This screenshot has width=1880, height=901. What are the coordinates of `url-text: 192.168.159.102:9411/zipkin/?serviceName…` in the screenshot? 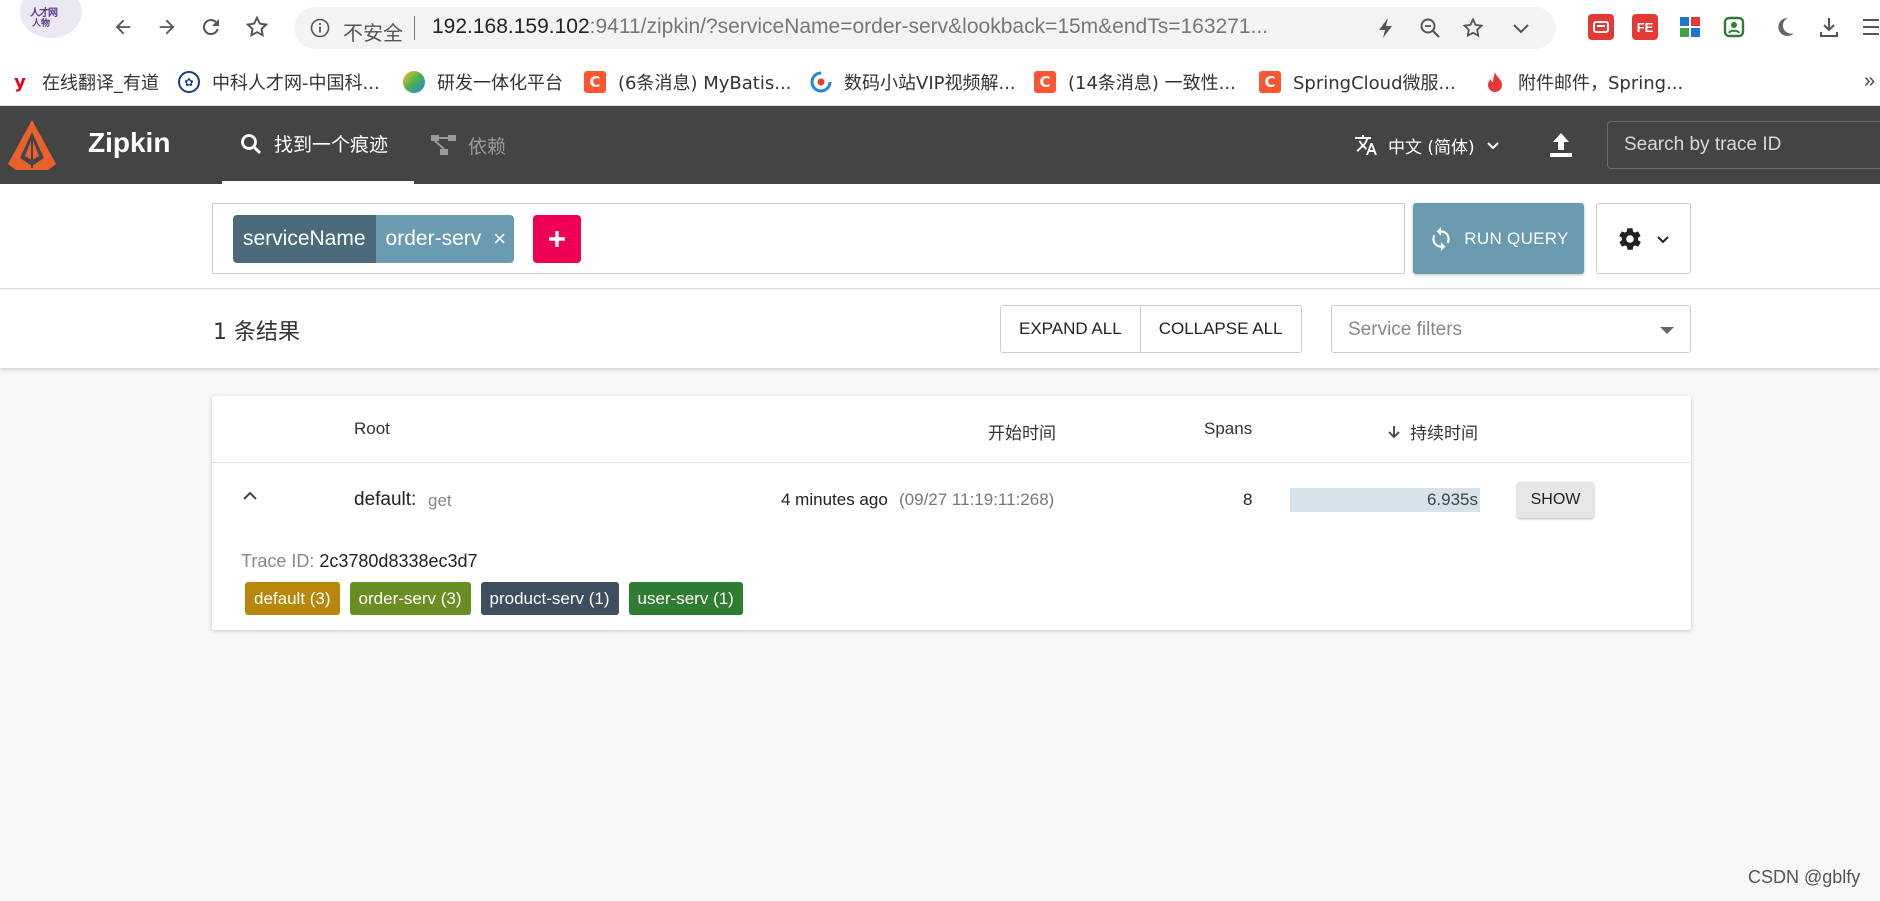 It's located at (850, 27).